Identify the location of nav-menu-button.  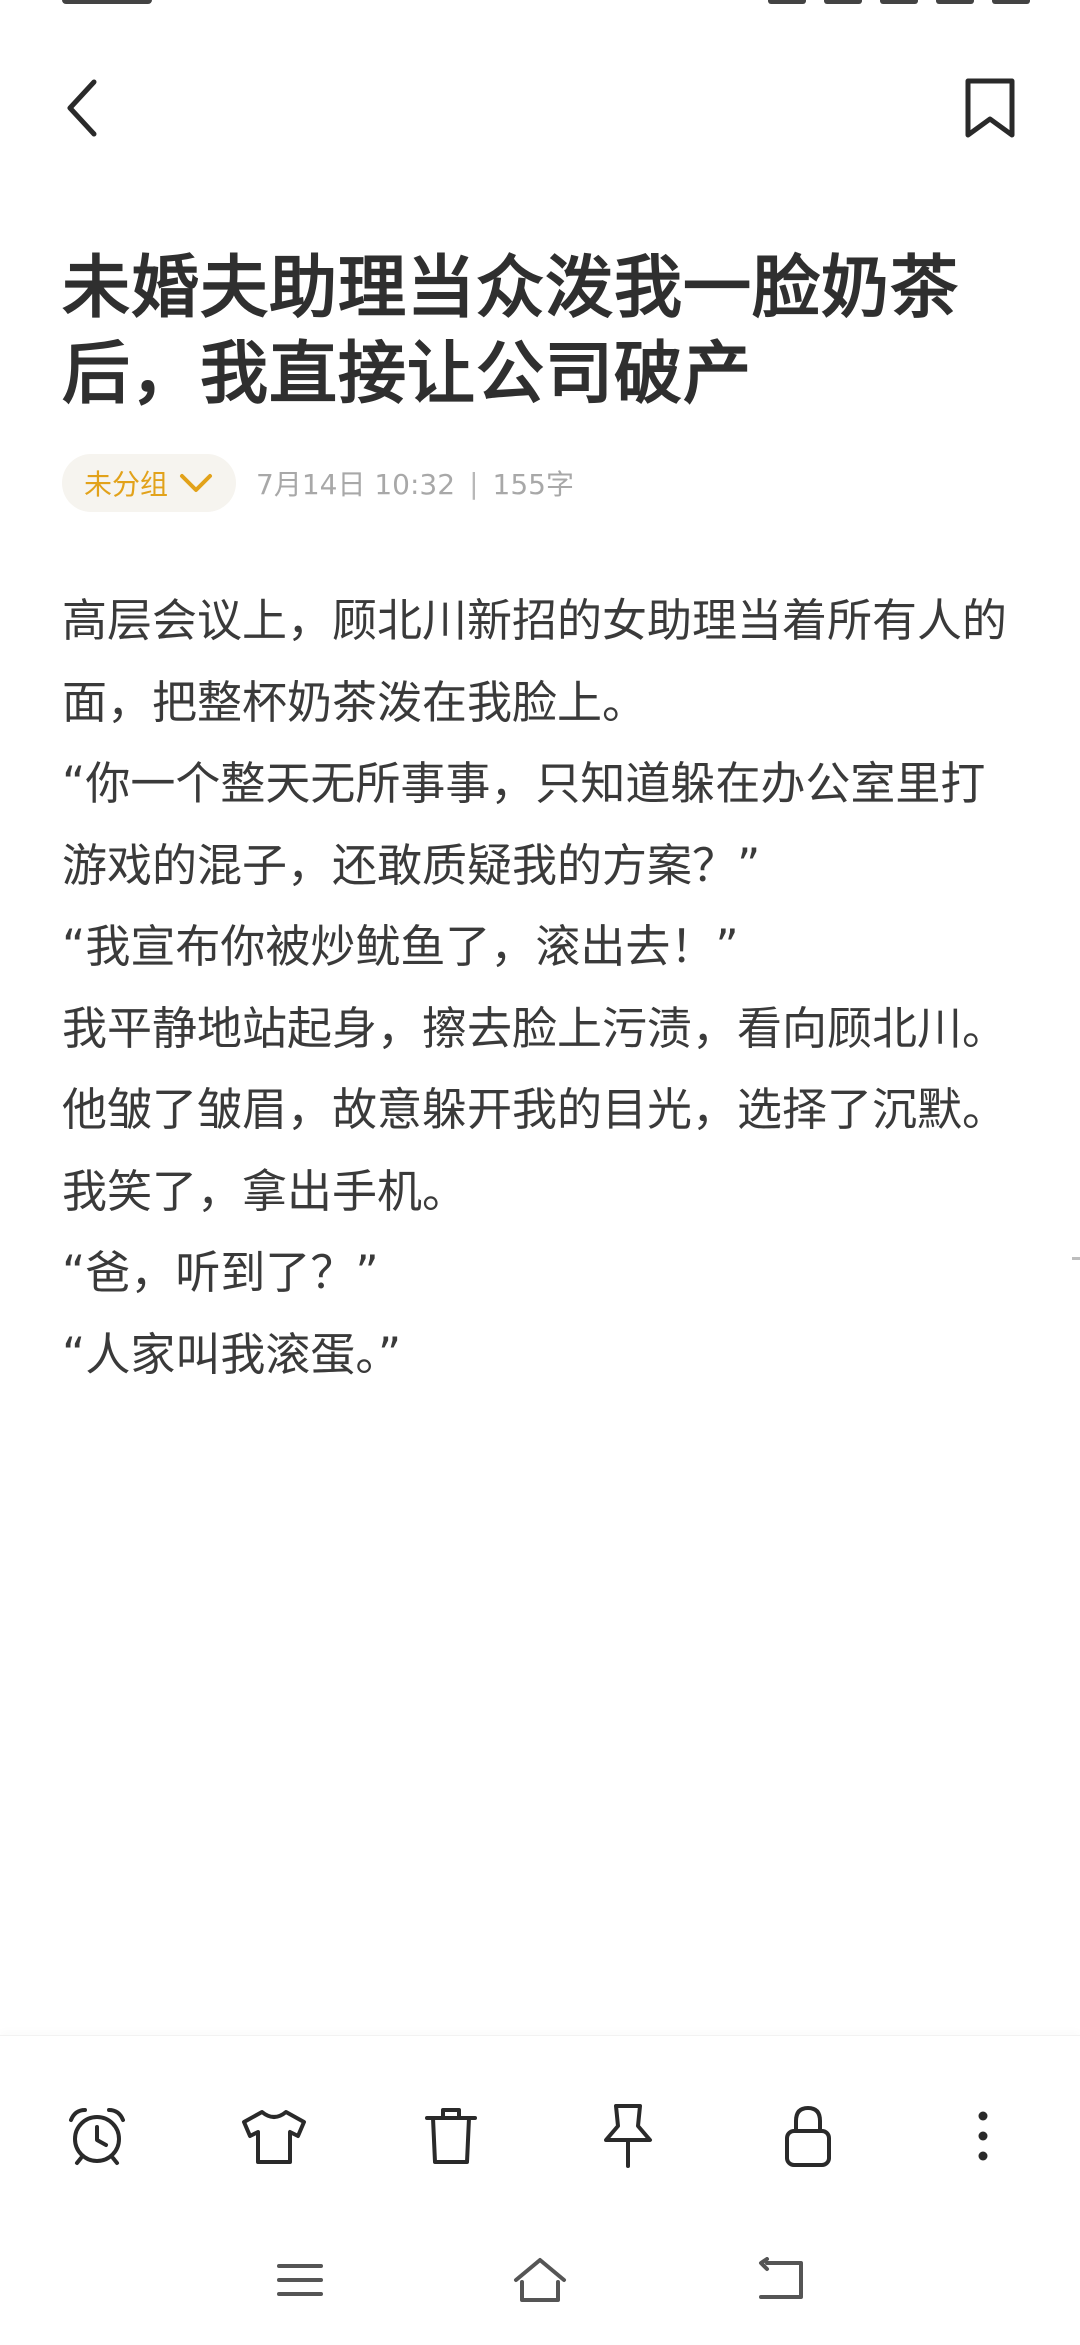
(300, 2280).